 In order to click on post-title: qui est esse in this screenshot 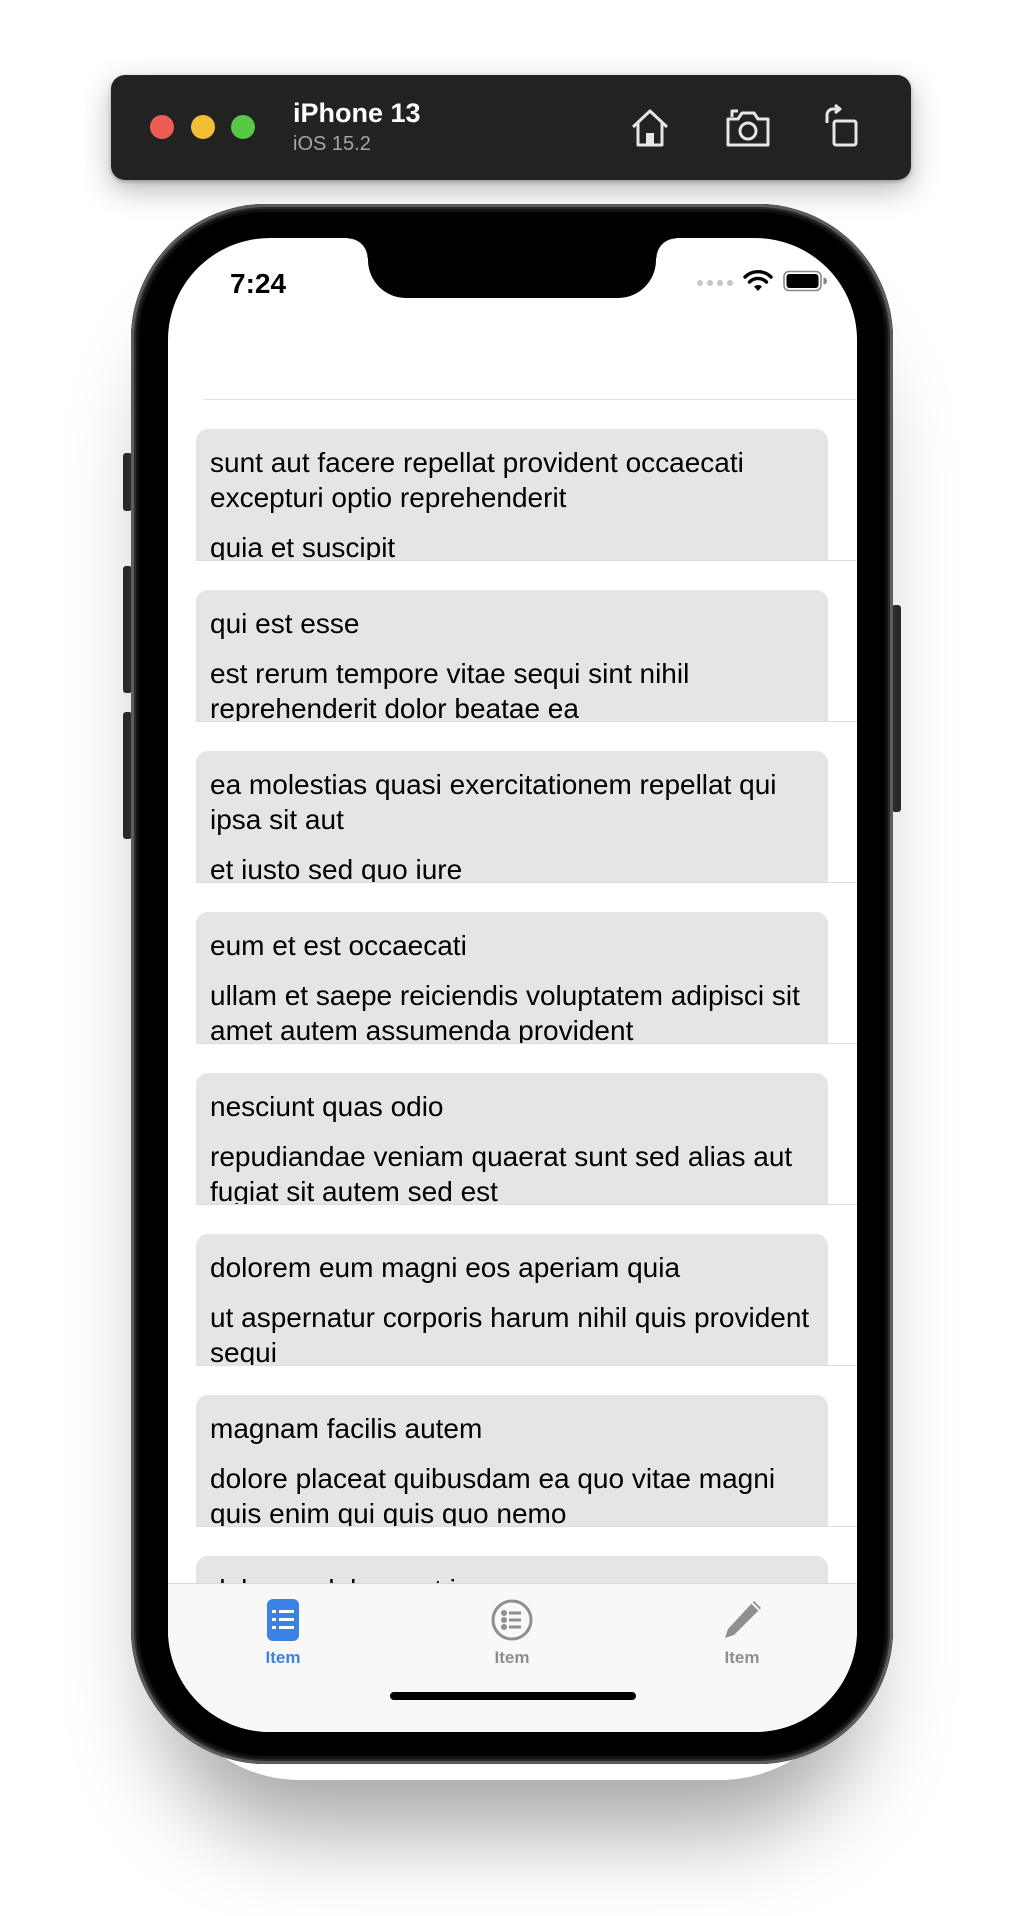, I will do `click(285, 623)`.